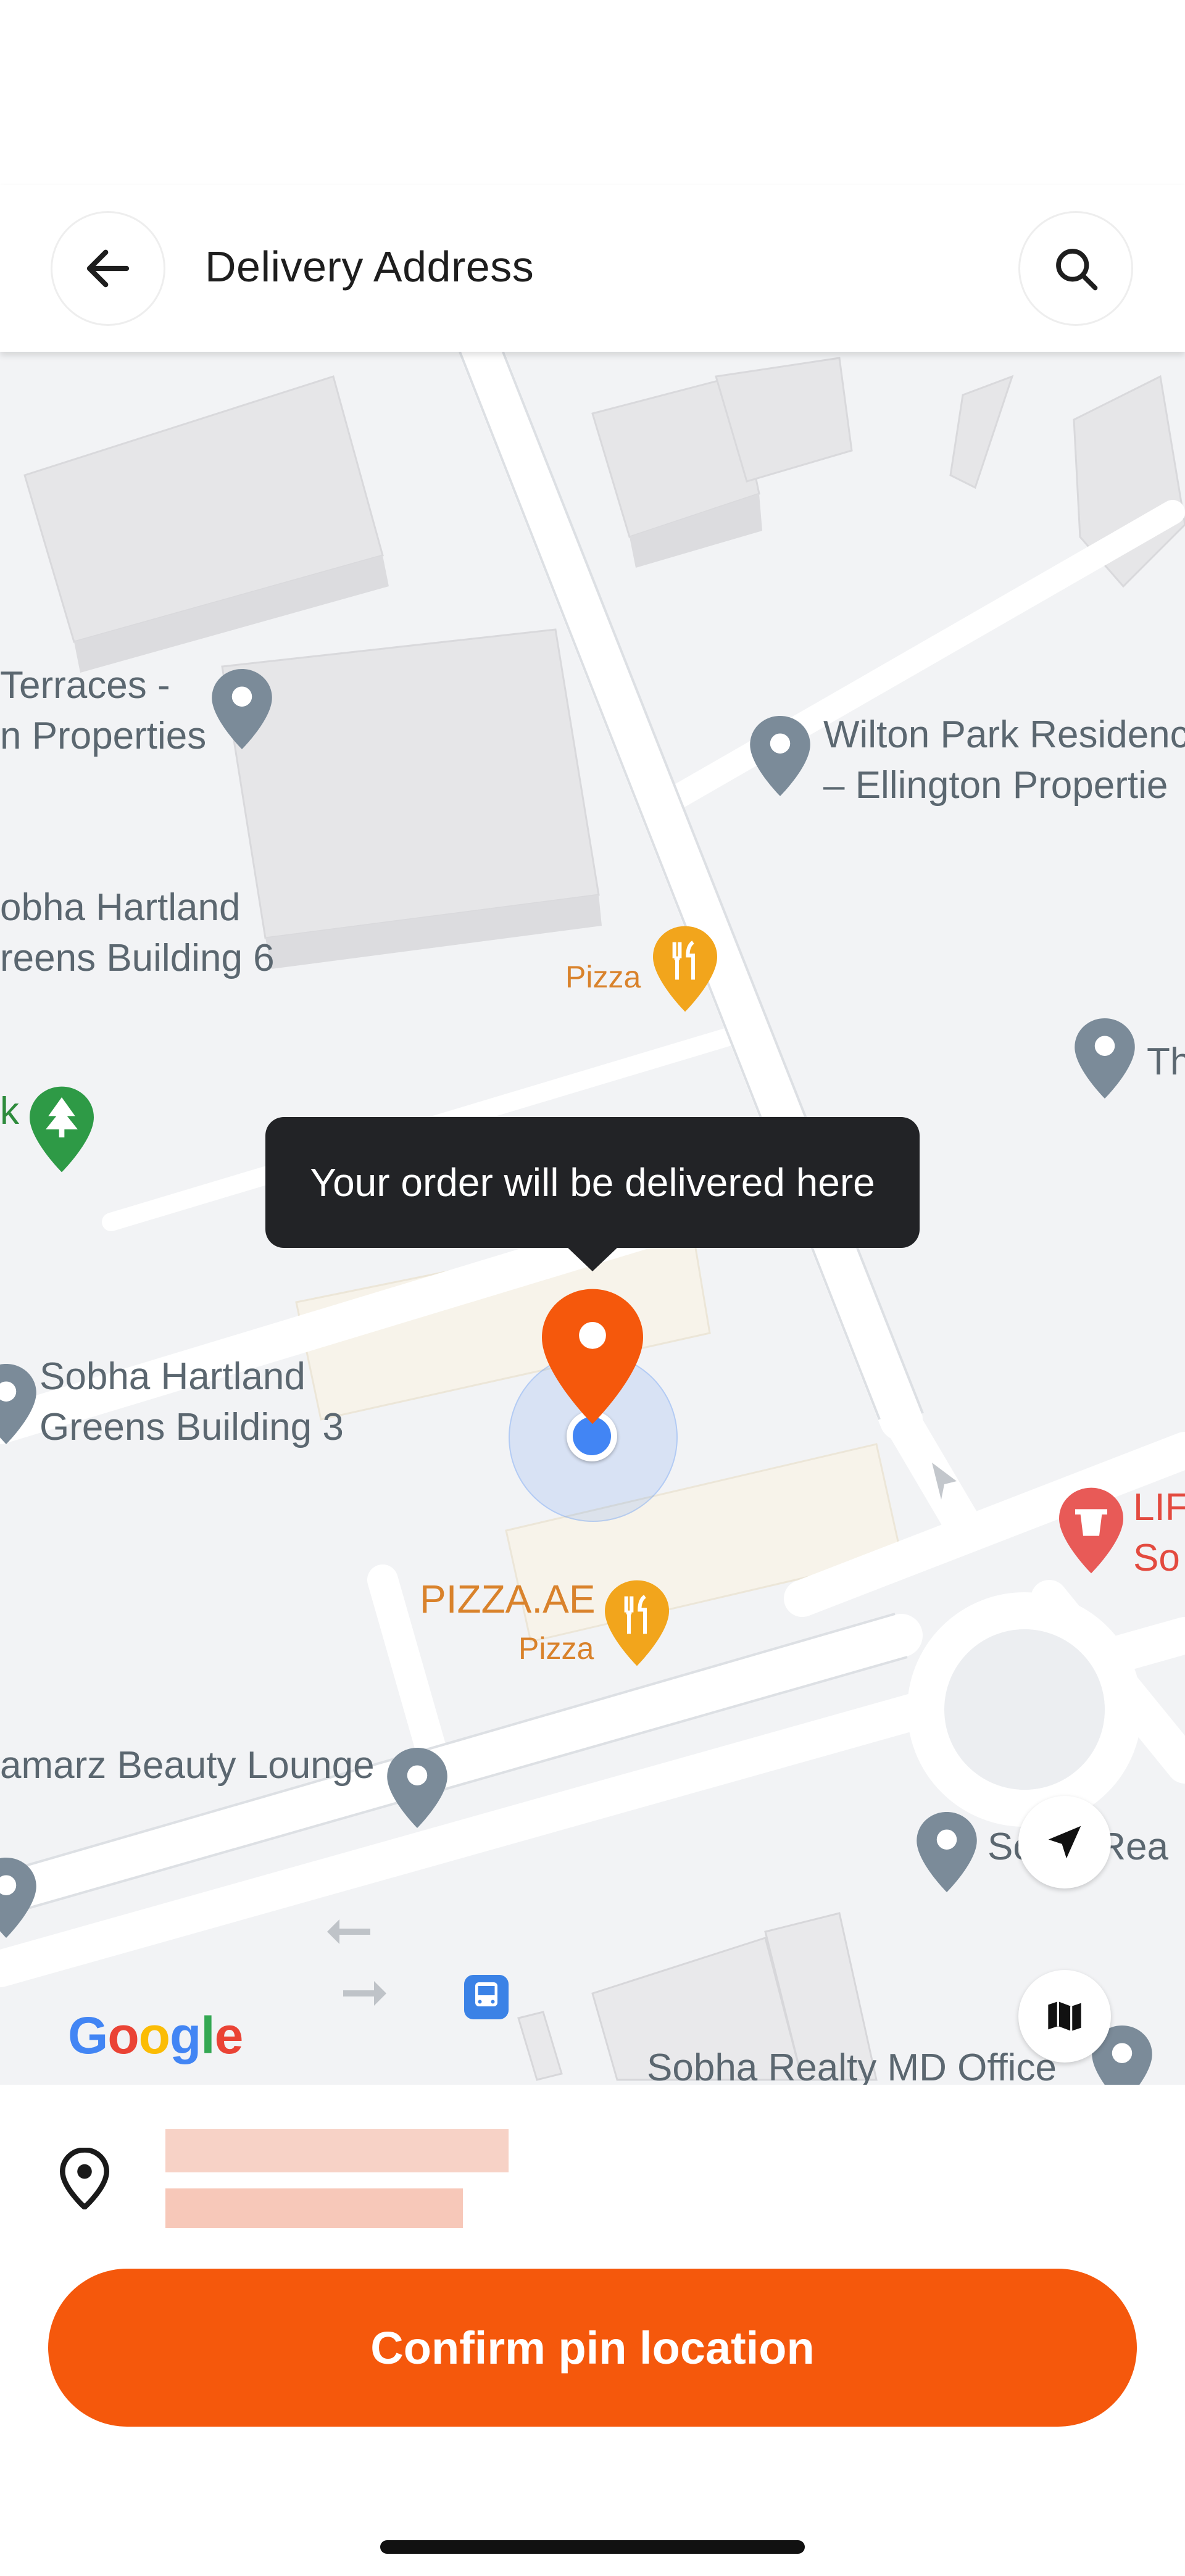  I want to click on navigation-arrow-icon, so click(1064, 1842).